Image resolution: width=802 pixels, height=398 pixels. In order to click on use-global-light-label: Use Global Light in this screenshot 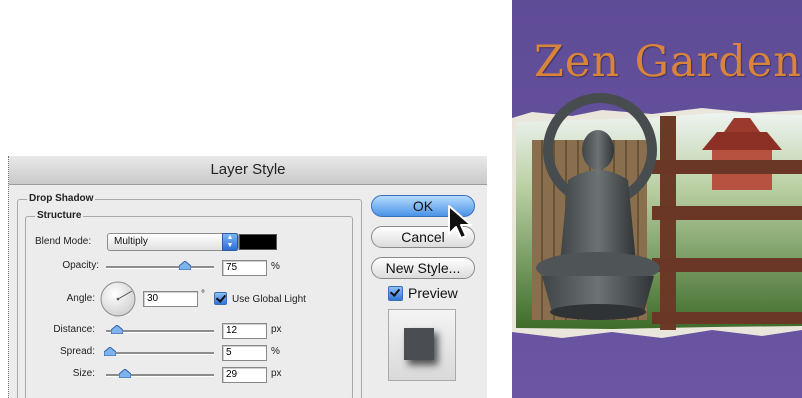, I will do `click(269, 299)`.